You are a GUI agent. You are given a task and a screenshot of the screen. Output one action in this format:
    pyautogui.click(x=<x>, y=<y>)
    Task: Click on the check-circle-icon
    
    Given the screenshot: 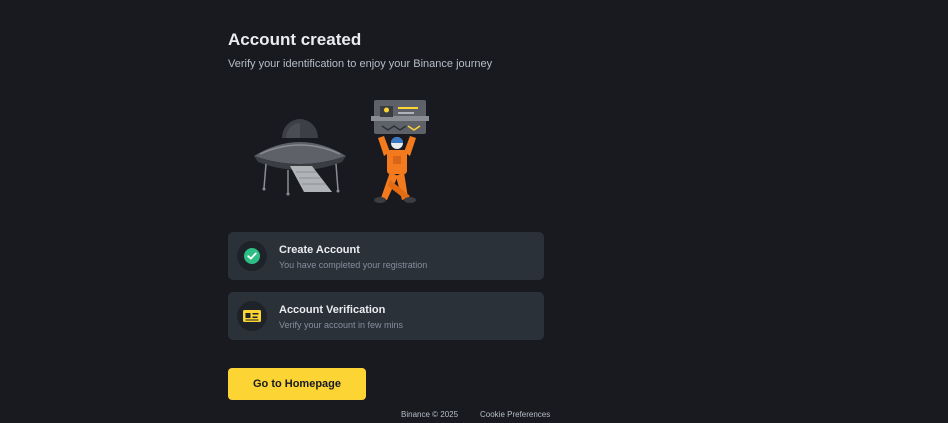 What is the action you would take?
    pyautogui.click(x=252, y=256)
    